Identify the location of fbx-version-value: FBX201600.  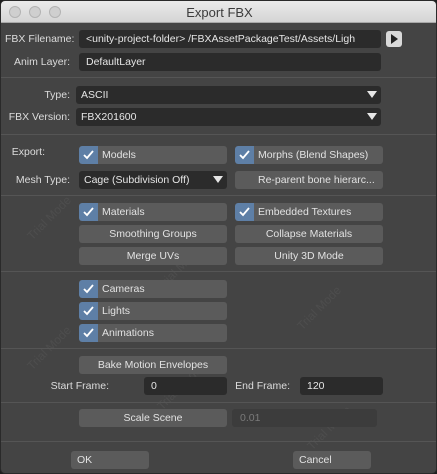
(109, 117).